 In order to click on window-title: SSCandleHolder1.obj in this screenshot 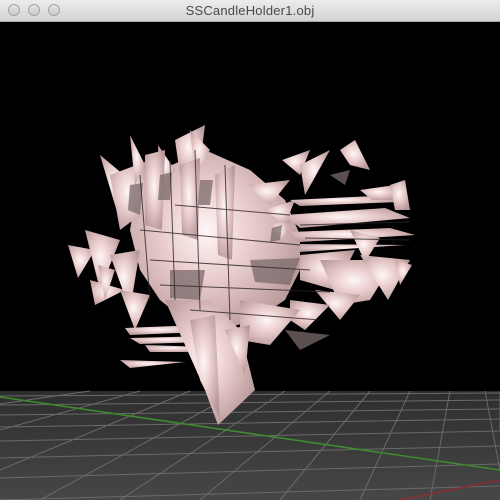, I will do `click(250, 10)`.